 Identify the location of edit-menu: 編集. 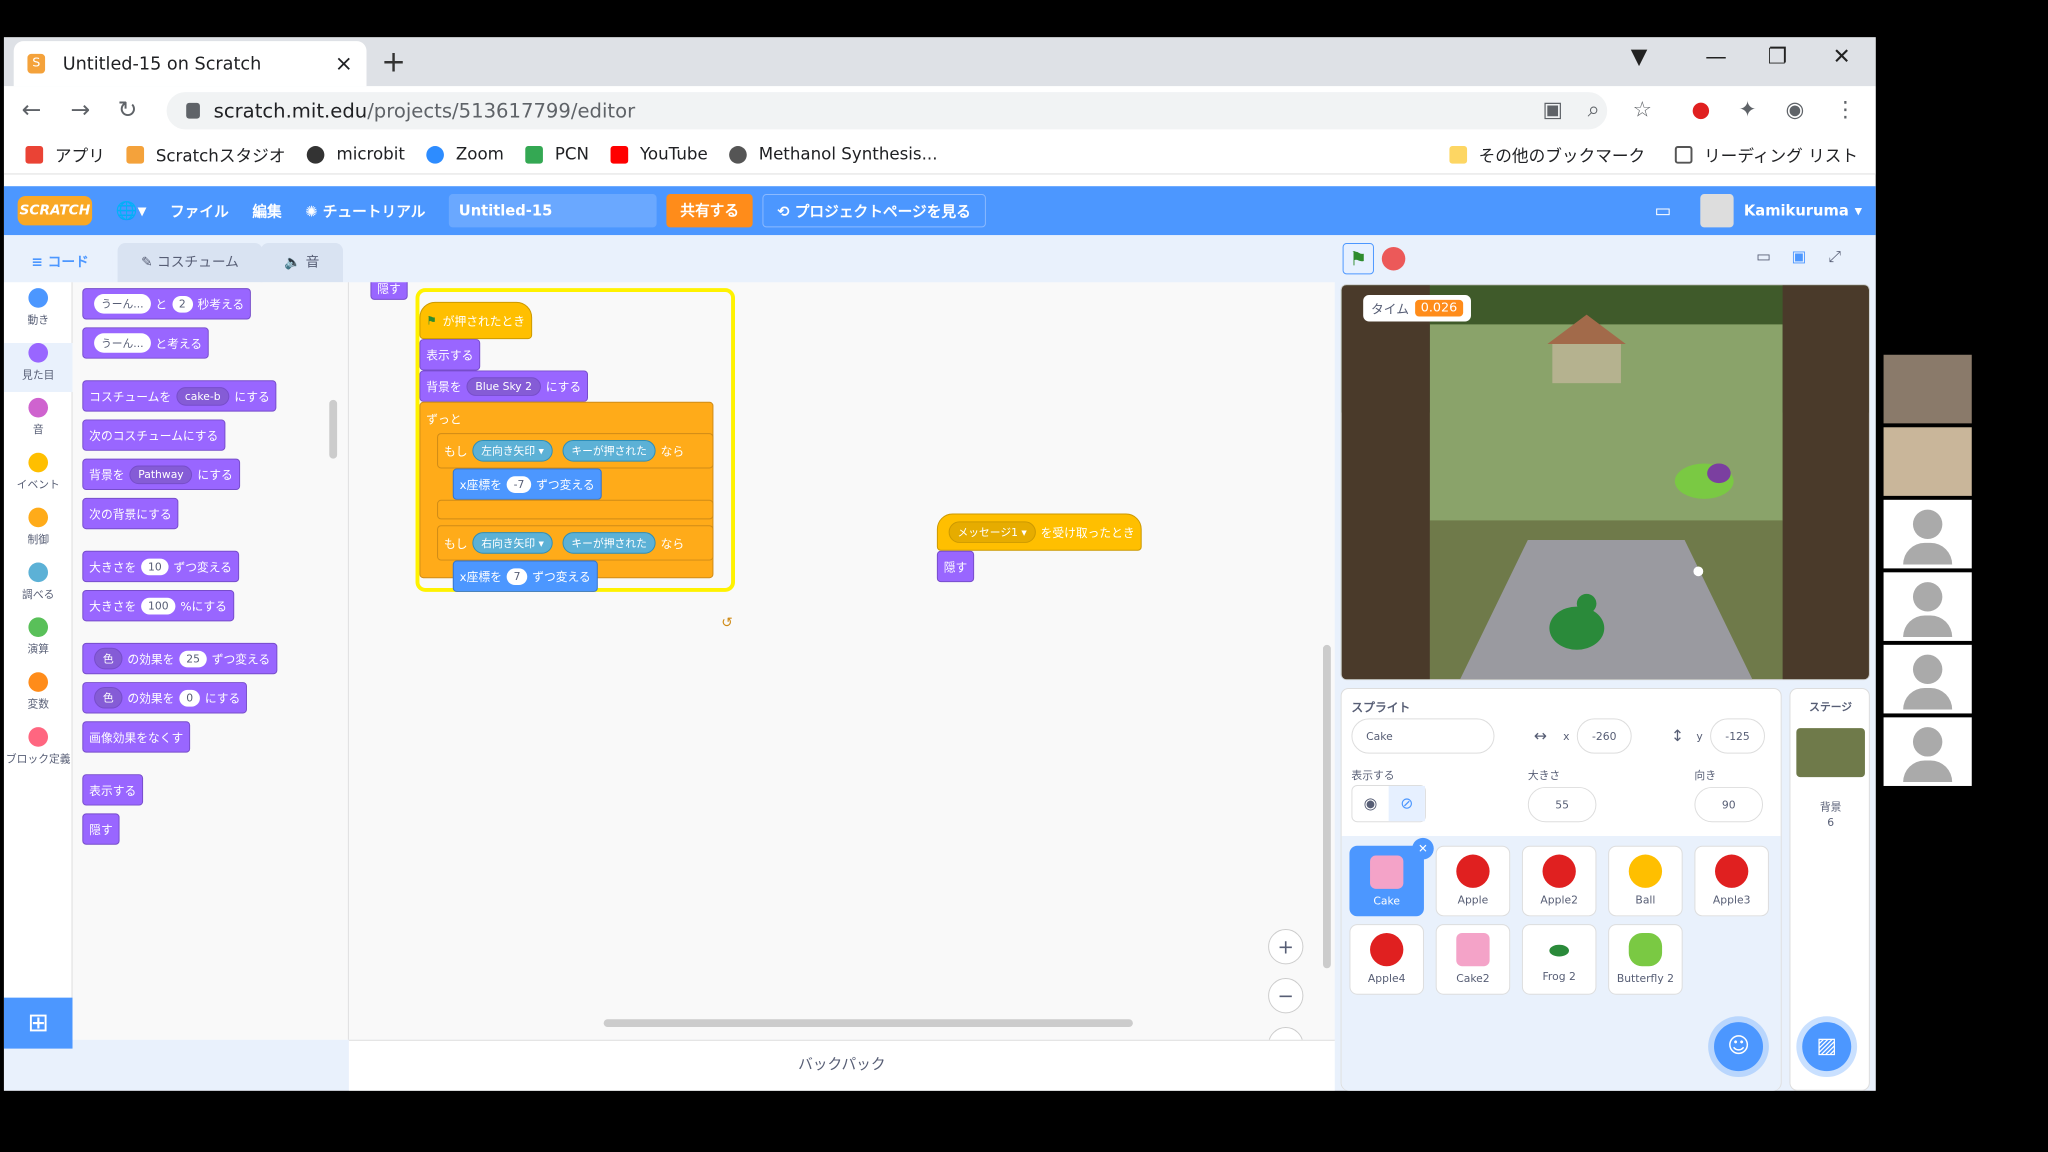
(266, 210).